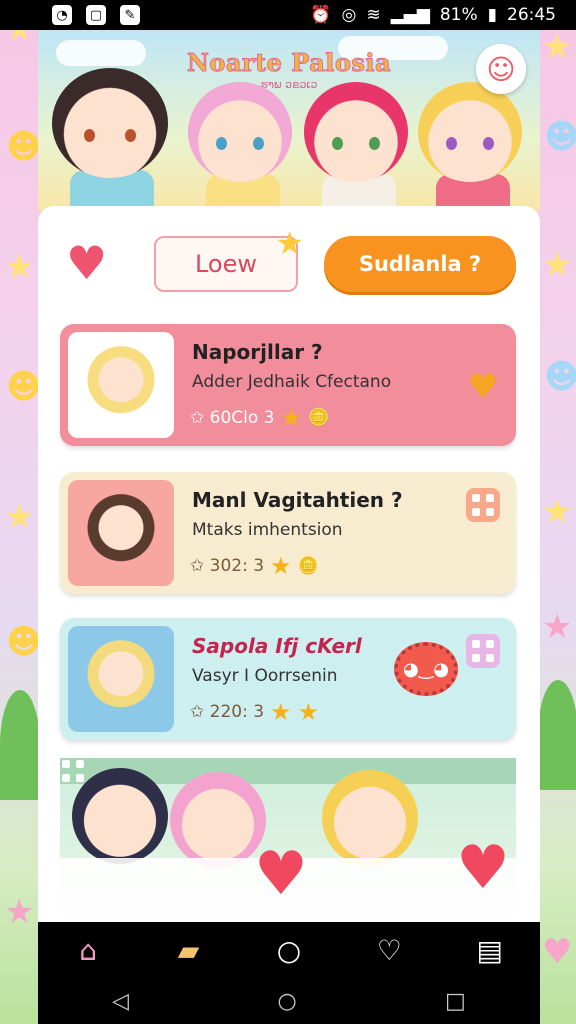 This screenshot has height=1024, width=576. I want to click on wifi-icon: ≋, so click(373, 15).